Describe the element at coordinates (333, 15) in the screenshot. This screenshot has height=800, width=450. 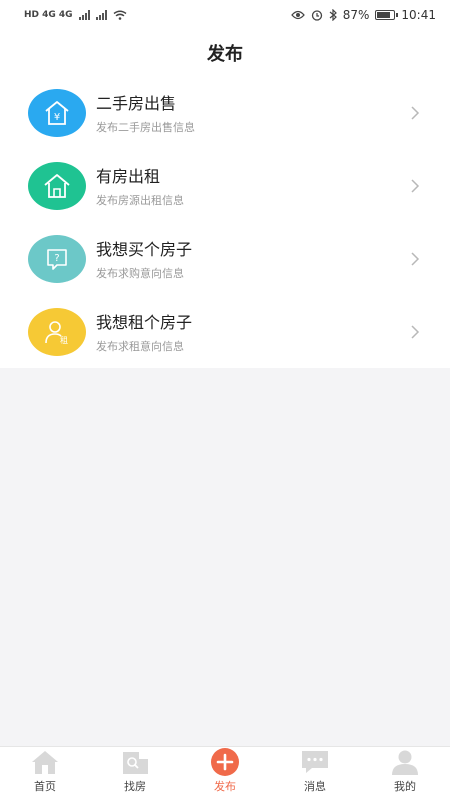
I see `bluetooth-icon` at that location.